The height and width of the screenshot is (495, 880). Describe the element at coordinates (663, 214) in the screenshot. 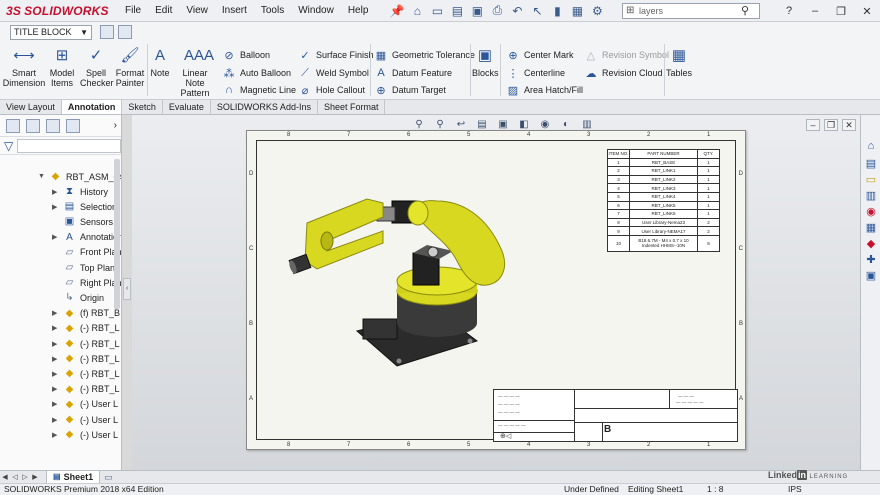

I see `bom-row: 7 RBT_LINK6 1` at that location.